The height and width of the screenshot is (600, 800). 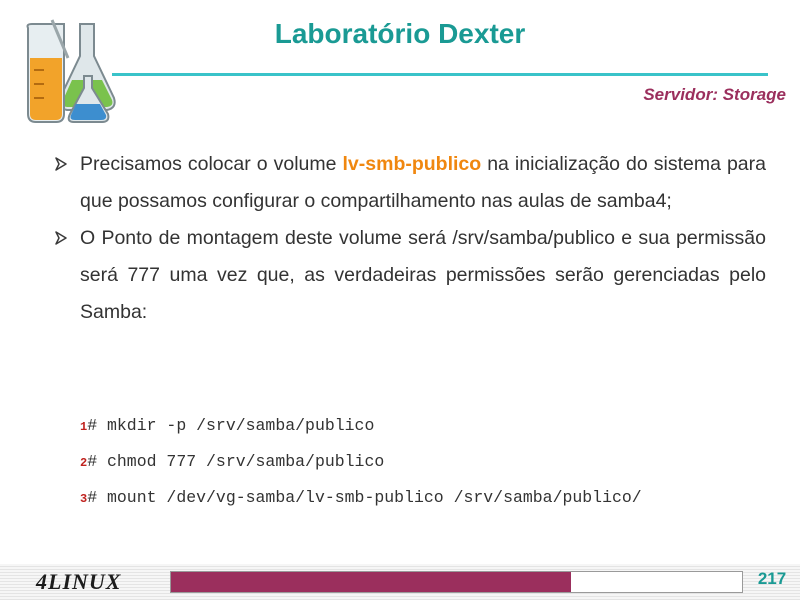 I want to click on slide-progress-fill, so click(x=371, y=582).